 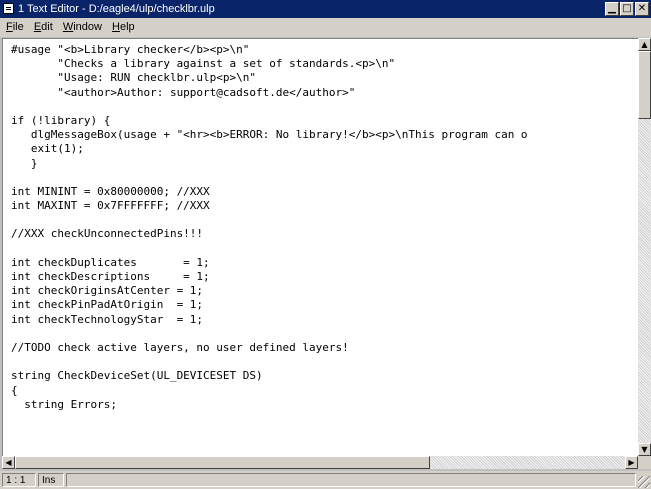 I want to click on menu-help-label: elp, so click(x=127, y=27).